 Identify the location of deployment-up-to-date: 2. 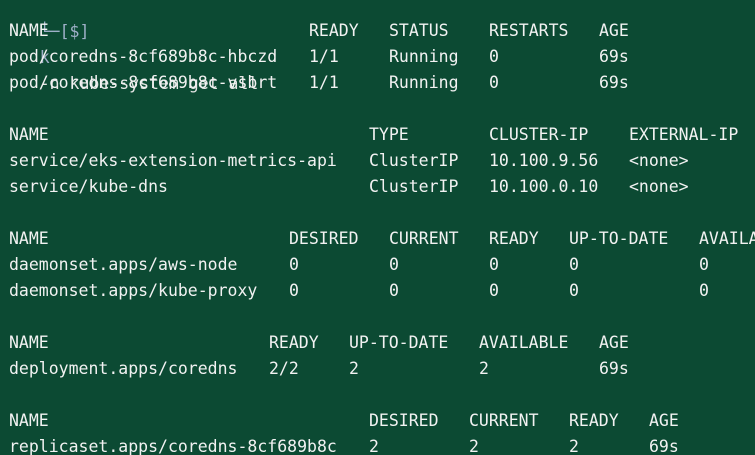
(354, 368).